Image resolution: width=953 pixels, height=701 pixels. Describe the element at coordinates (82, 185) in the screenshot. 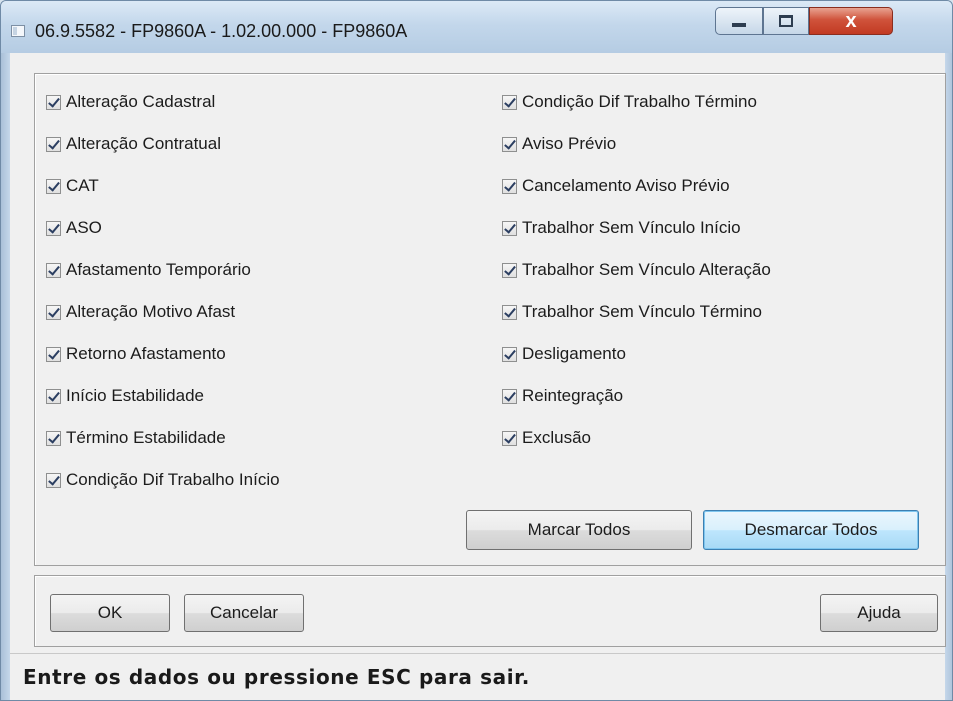

I see `checkbox-label: CAT` at that location.